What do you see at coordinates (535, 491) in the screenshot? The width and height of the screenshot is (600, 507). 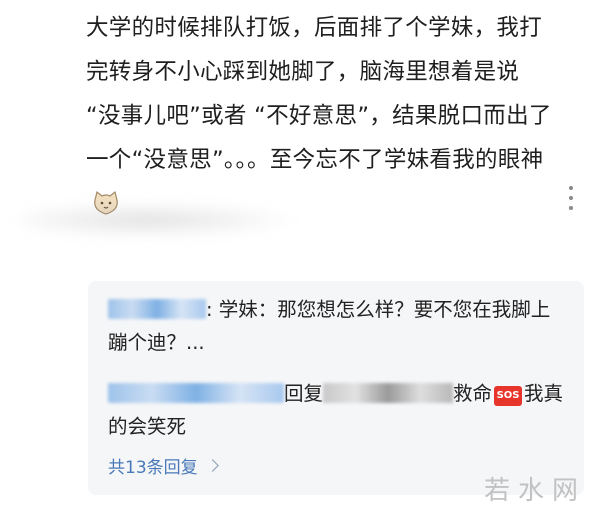 I see `watermark: 若水网` at bounding box center [535, 491].